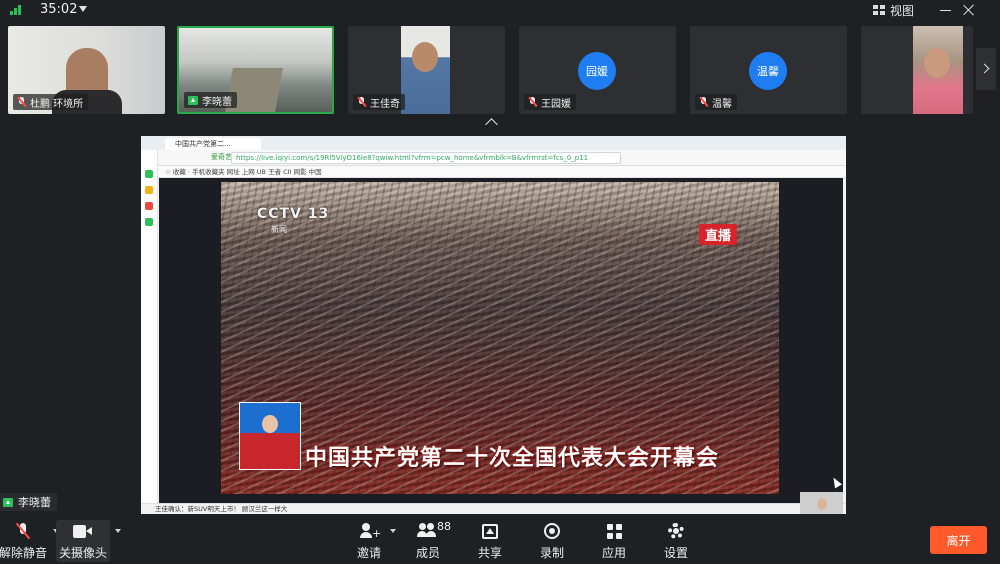 The height and width of the screenshot is (564, 1000). What do you see at coordinates (270, 436) in the screenshot?
I see `sign-language-interpreter` at bounding box center [270, 436].